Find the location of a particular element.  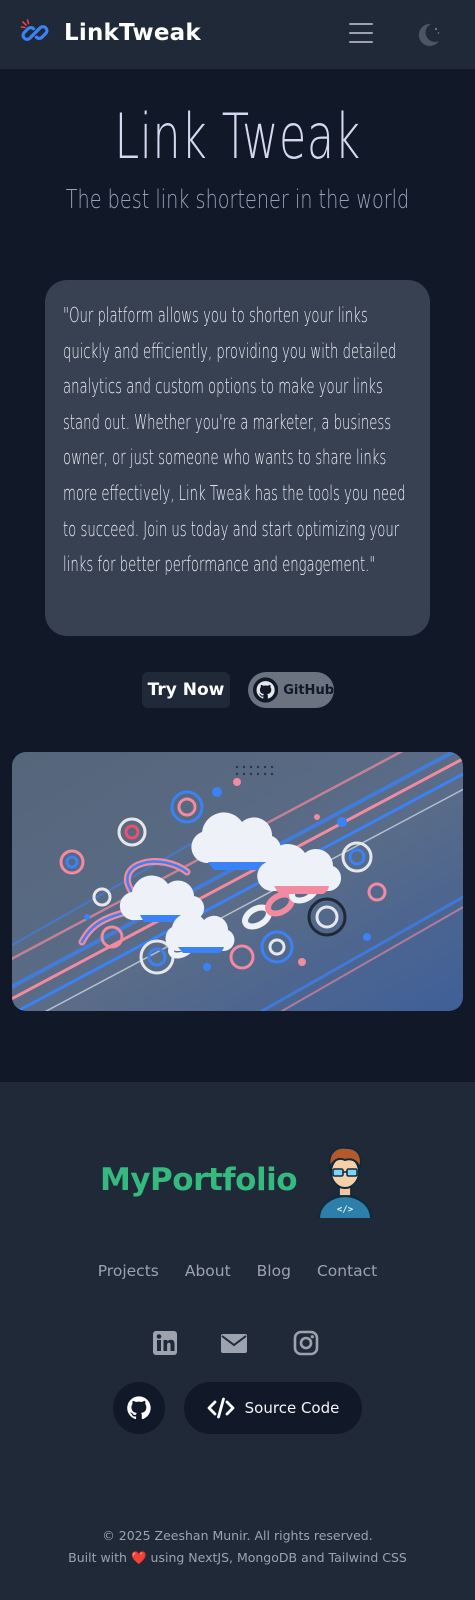

code-icon is located at coordinates (221, 1408).